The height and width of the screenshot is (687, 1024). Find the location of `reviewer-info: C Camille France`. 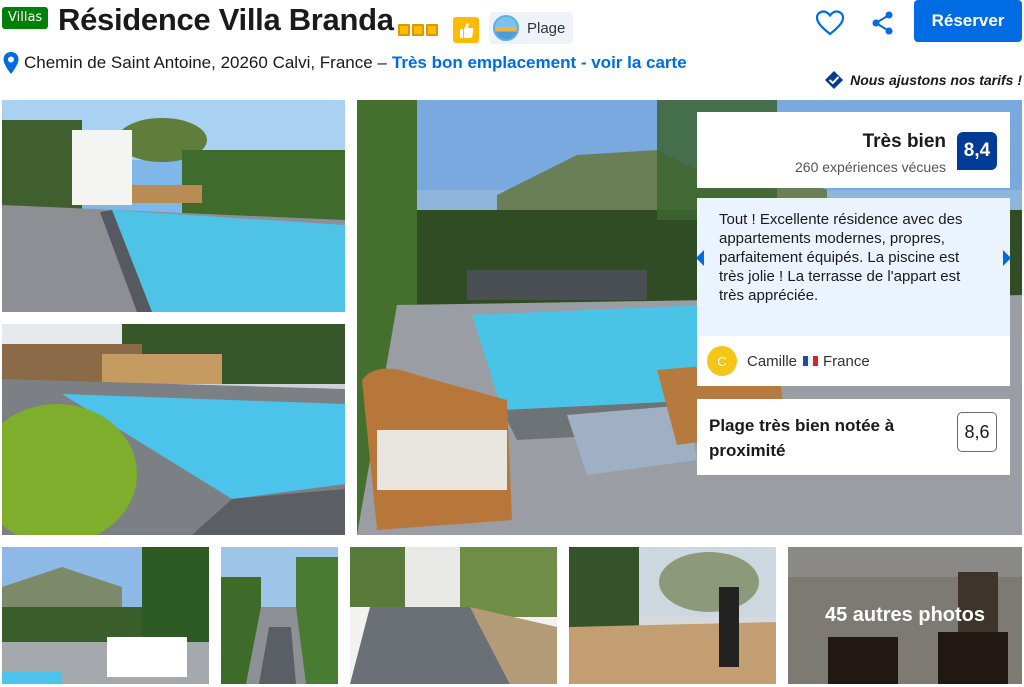

reviewer-info: C Camille France is located at coordinates (853, 361).